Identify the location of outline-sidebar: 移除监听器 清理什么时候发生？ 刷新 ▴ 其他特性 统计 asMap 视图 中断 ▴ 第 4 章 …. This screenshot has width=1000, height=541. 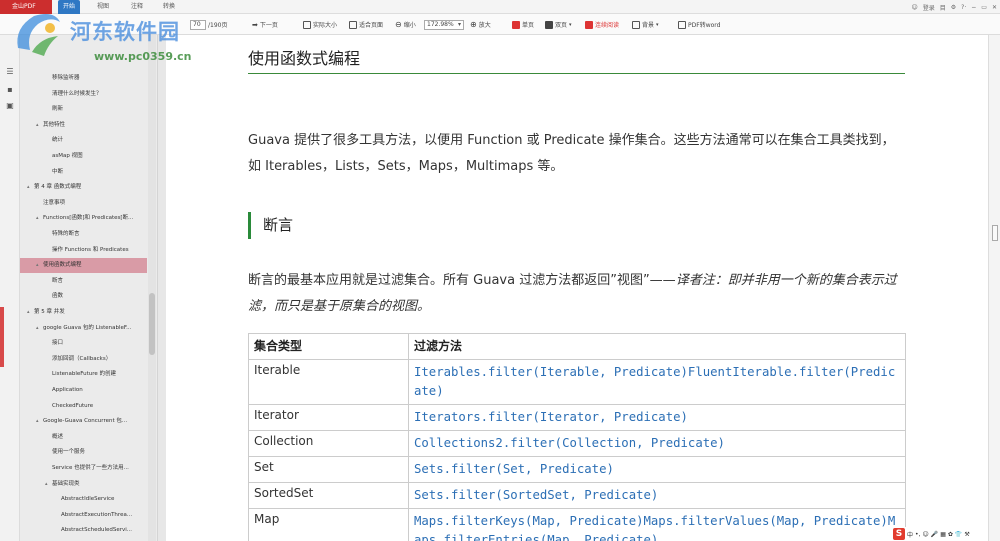
(89, 288).